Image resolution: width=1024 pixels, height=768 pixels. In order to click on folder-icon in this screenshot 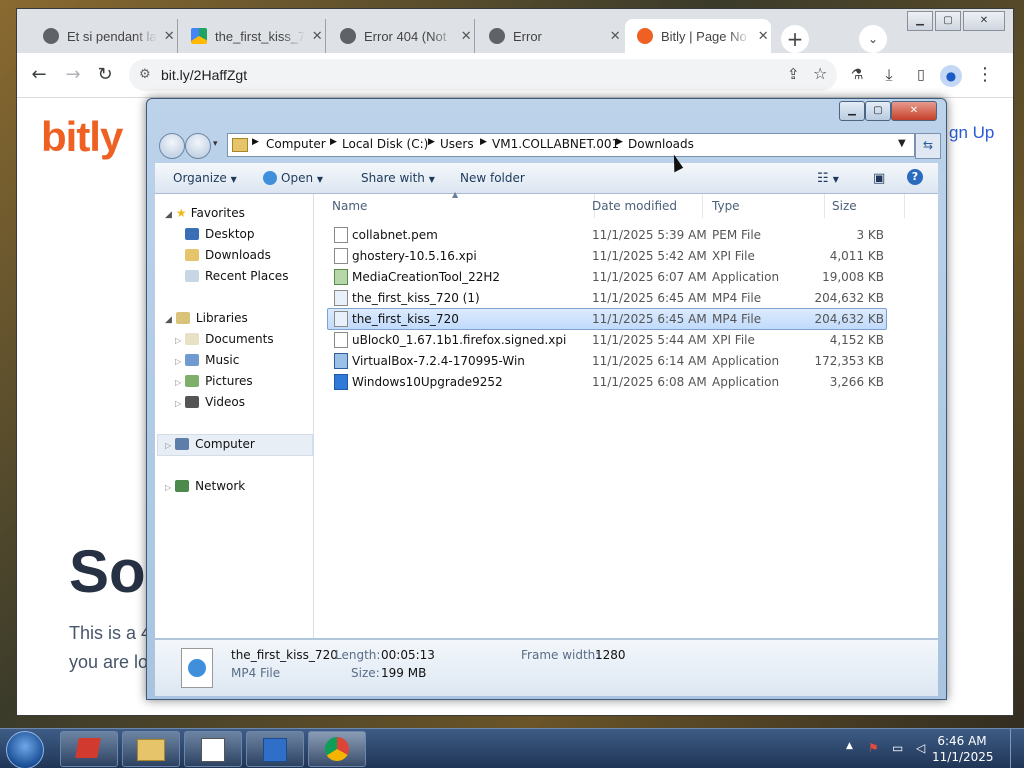, I will do `click(151, 750)`.